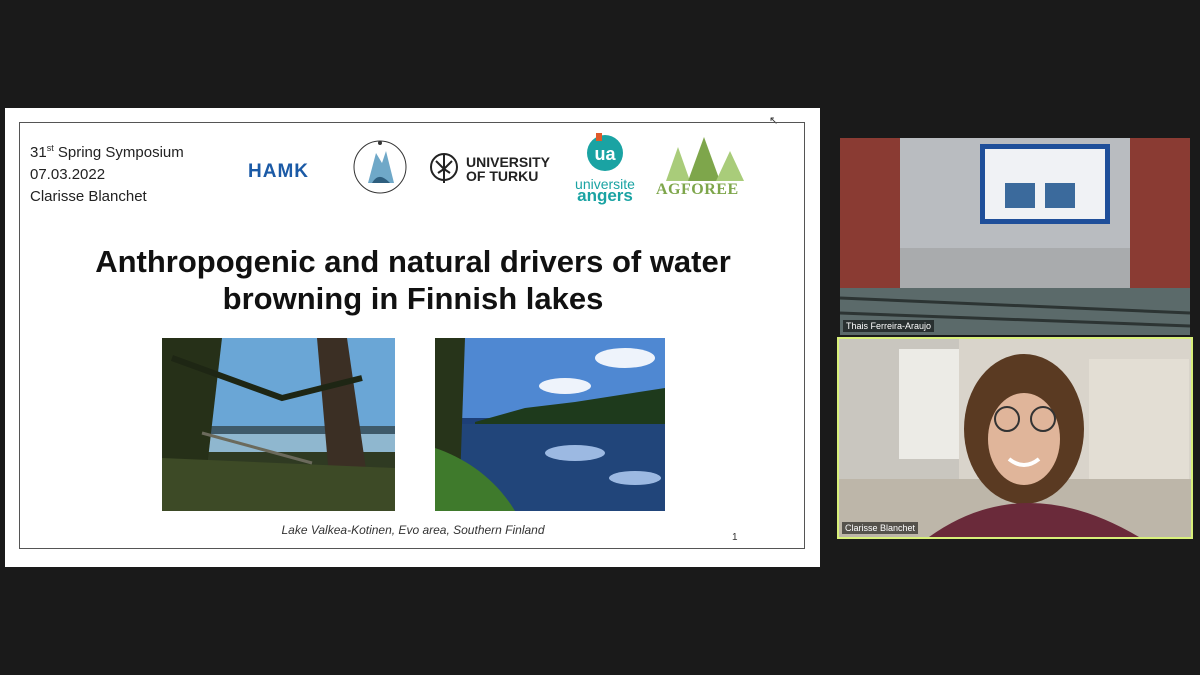 The height and width of the screenshot is (675, 1200). Describe the element at coordinates (413, 298) in the screenshot. I see `title-line-2: browning in Finnish lakes` at that location.